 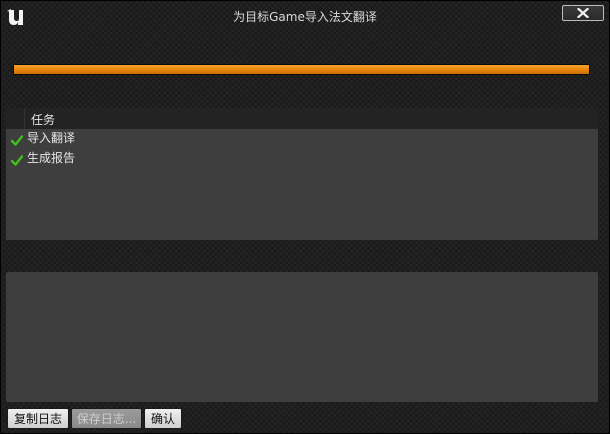 What do you see at coordinates (15, 118) in the screenshot?
I see `status-column-header` at bounding box center [15, 118].